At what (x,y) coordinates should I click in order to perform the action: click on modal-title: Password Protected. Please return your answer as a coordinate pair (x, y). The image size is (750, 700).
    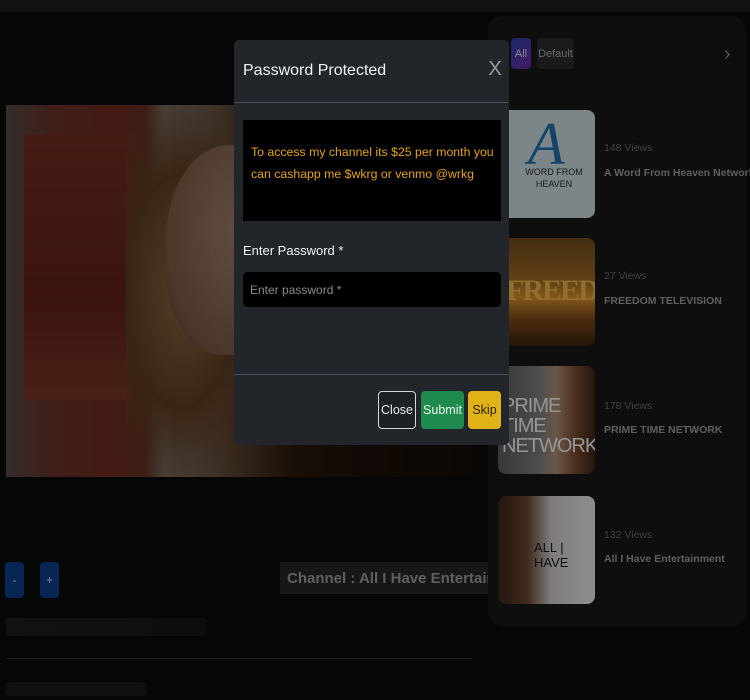
    Looking at the image, I should click on (315, 70).